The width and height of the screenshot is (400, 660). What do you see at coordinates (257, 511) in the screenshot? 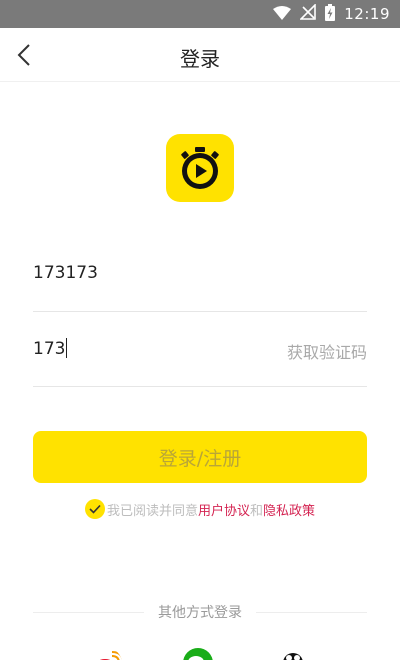
I see `agreement-connector: 和` at bounding box center [257, 511].